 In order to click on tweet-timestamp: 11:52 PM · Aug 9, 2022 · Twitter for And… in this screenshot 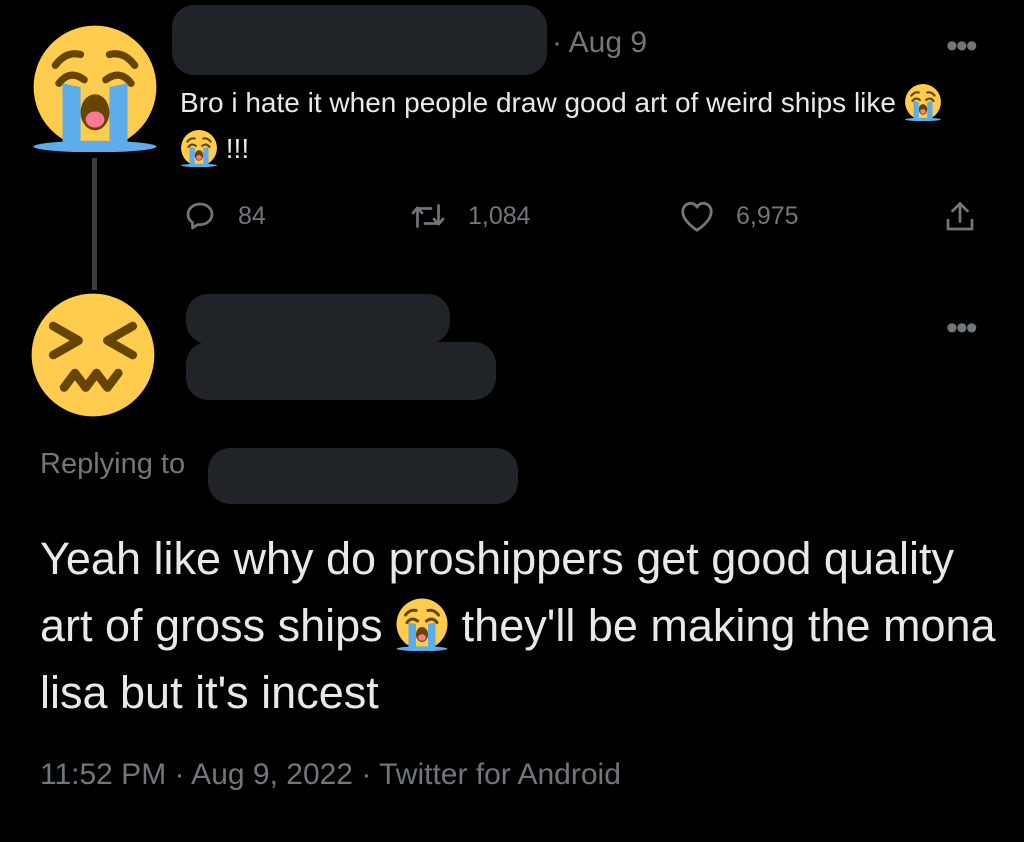, I will do `click(330, 775)`.